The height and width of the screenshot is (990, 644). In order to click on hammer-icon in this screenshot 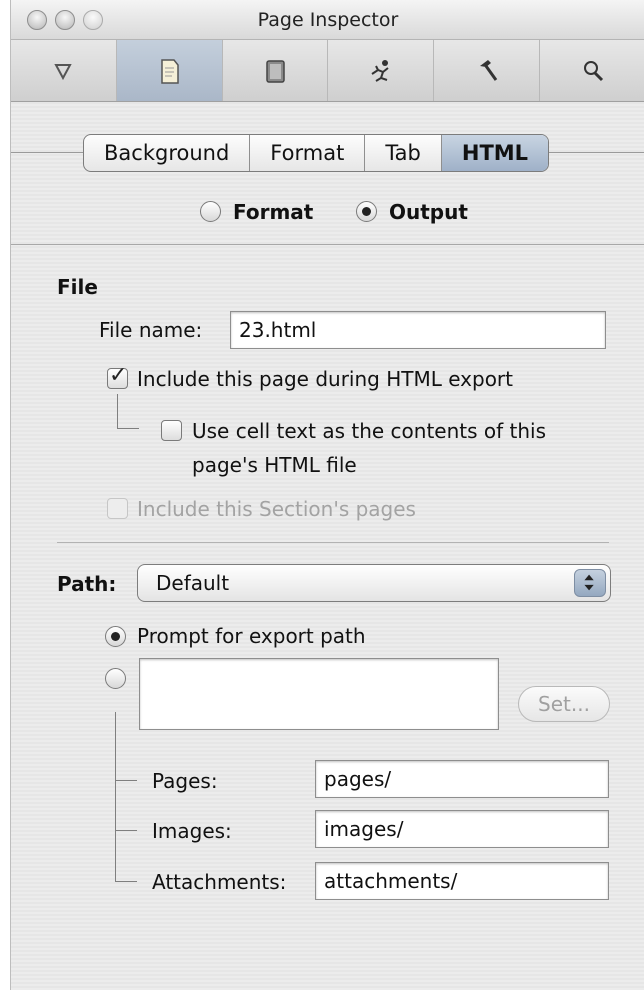, I will do `click(488, 70)`.